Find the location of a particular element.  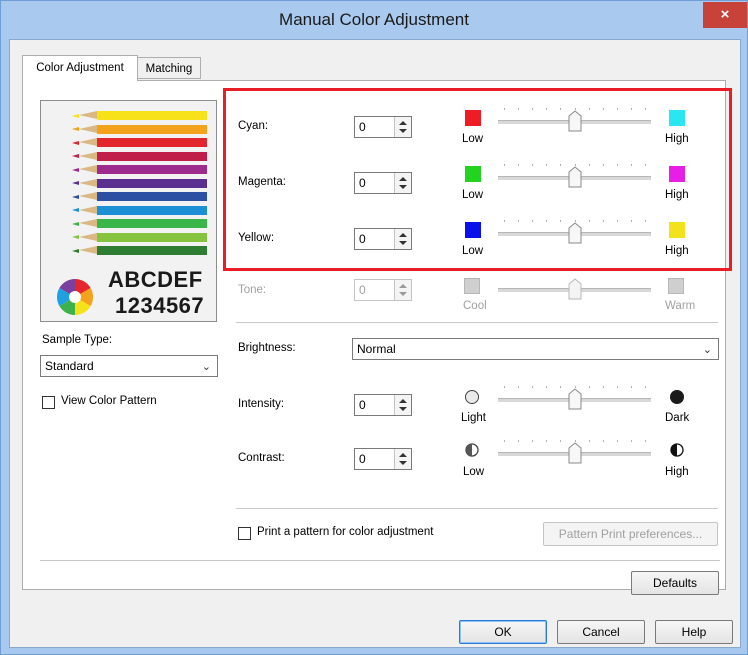

intensity-spinbox: 0 is located at coordinates (383, 405).